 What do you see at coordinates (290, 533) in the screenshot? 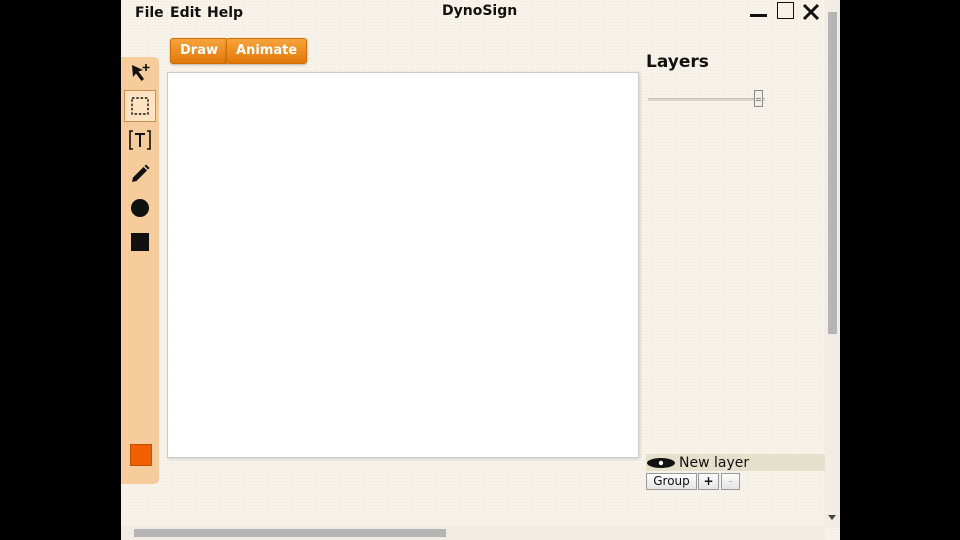
I see `horizontal-scroll-thumb` at bounding box center [290, 533].